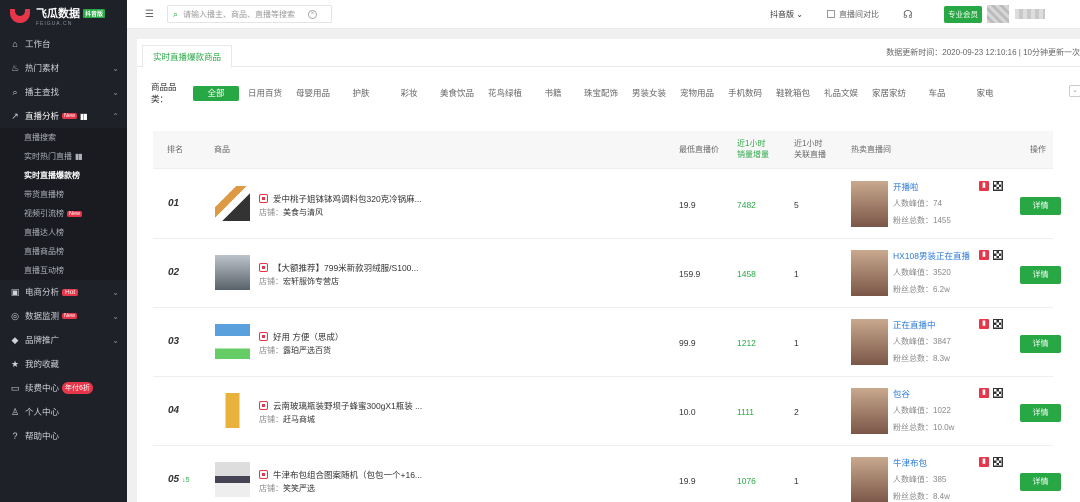 The width and height of the screenshot is (1080, 502). I want to click on nav-item-anchor-search: ⌕ 播主查找 ⌄, so click(63, 92).